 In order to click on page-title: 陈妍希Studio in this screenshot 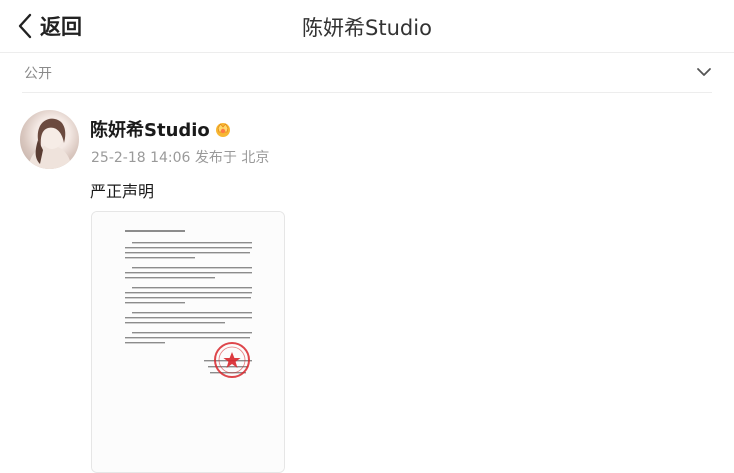, I will do `click(367, 28)`.